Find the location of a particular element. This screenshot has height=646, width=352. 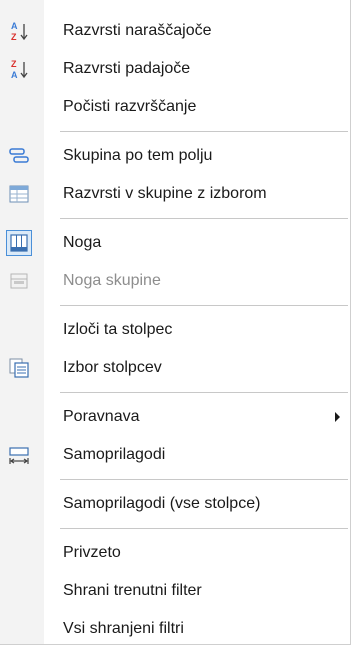

menu-item-clear-sorting: Počisti razvrščanje is located at coordinates (175, 107).